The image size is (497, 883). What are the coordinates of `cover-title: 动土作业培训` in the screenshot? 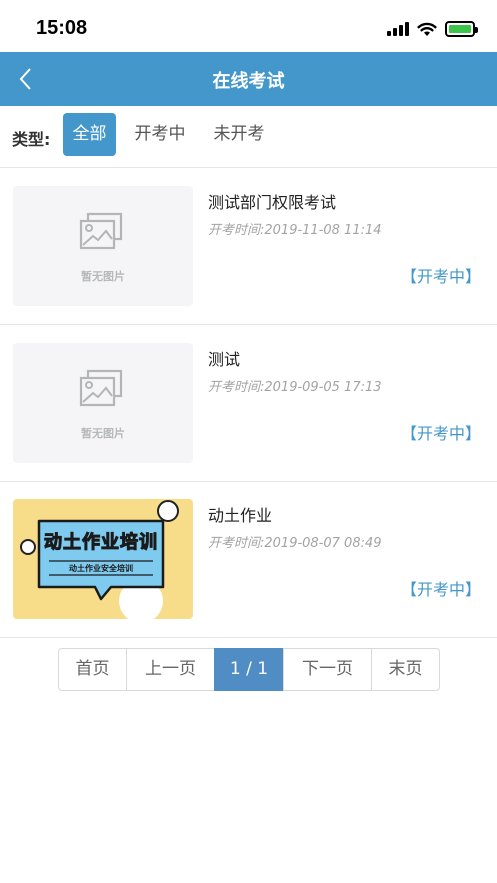 It's located at (101, 543).